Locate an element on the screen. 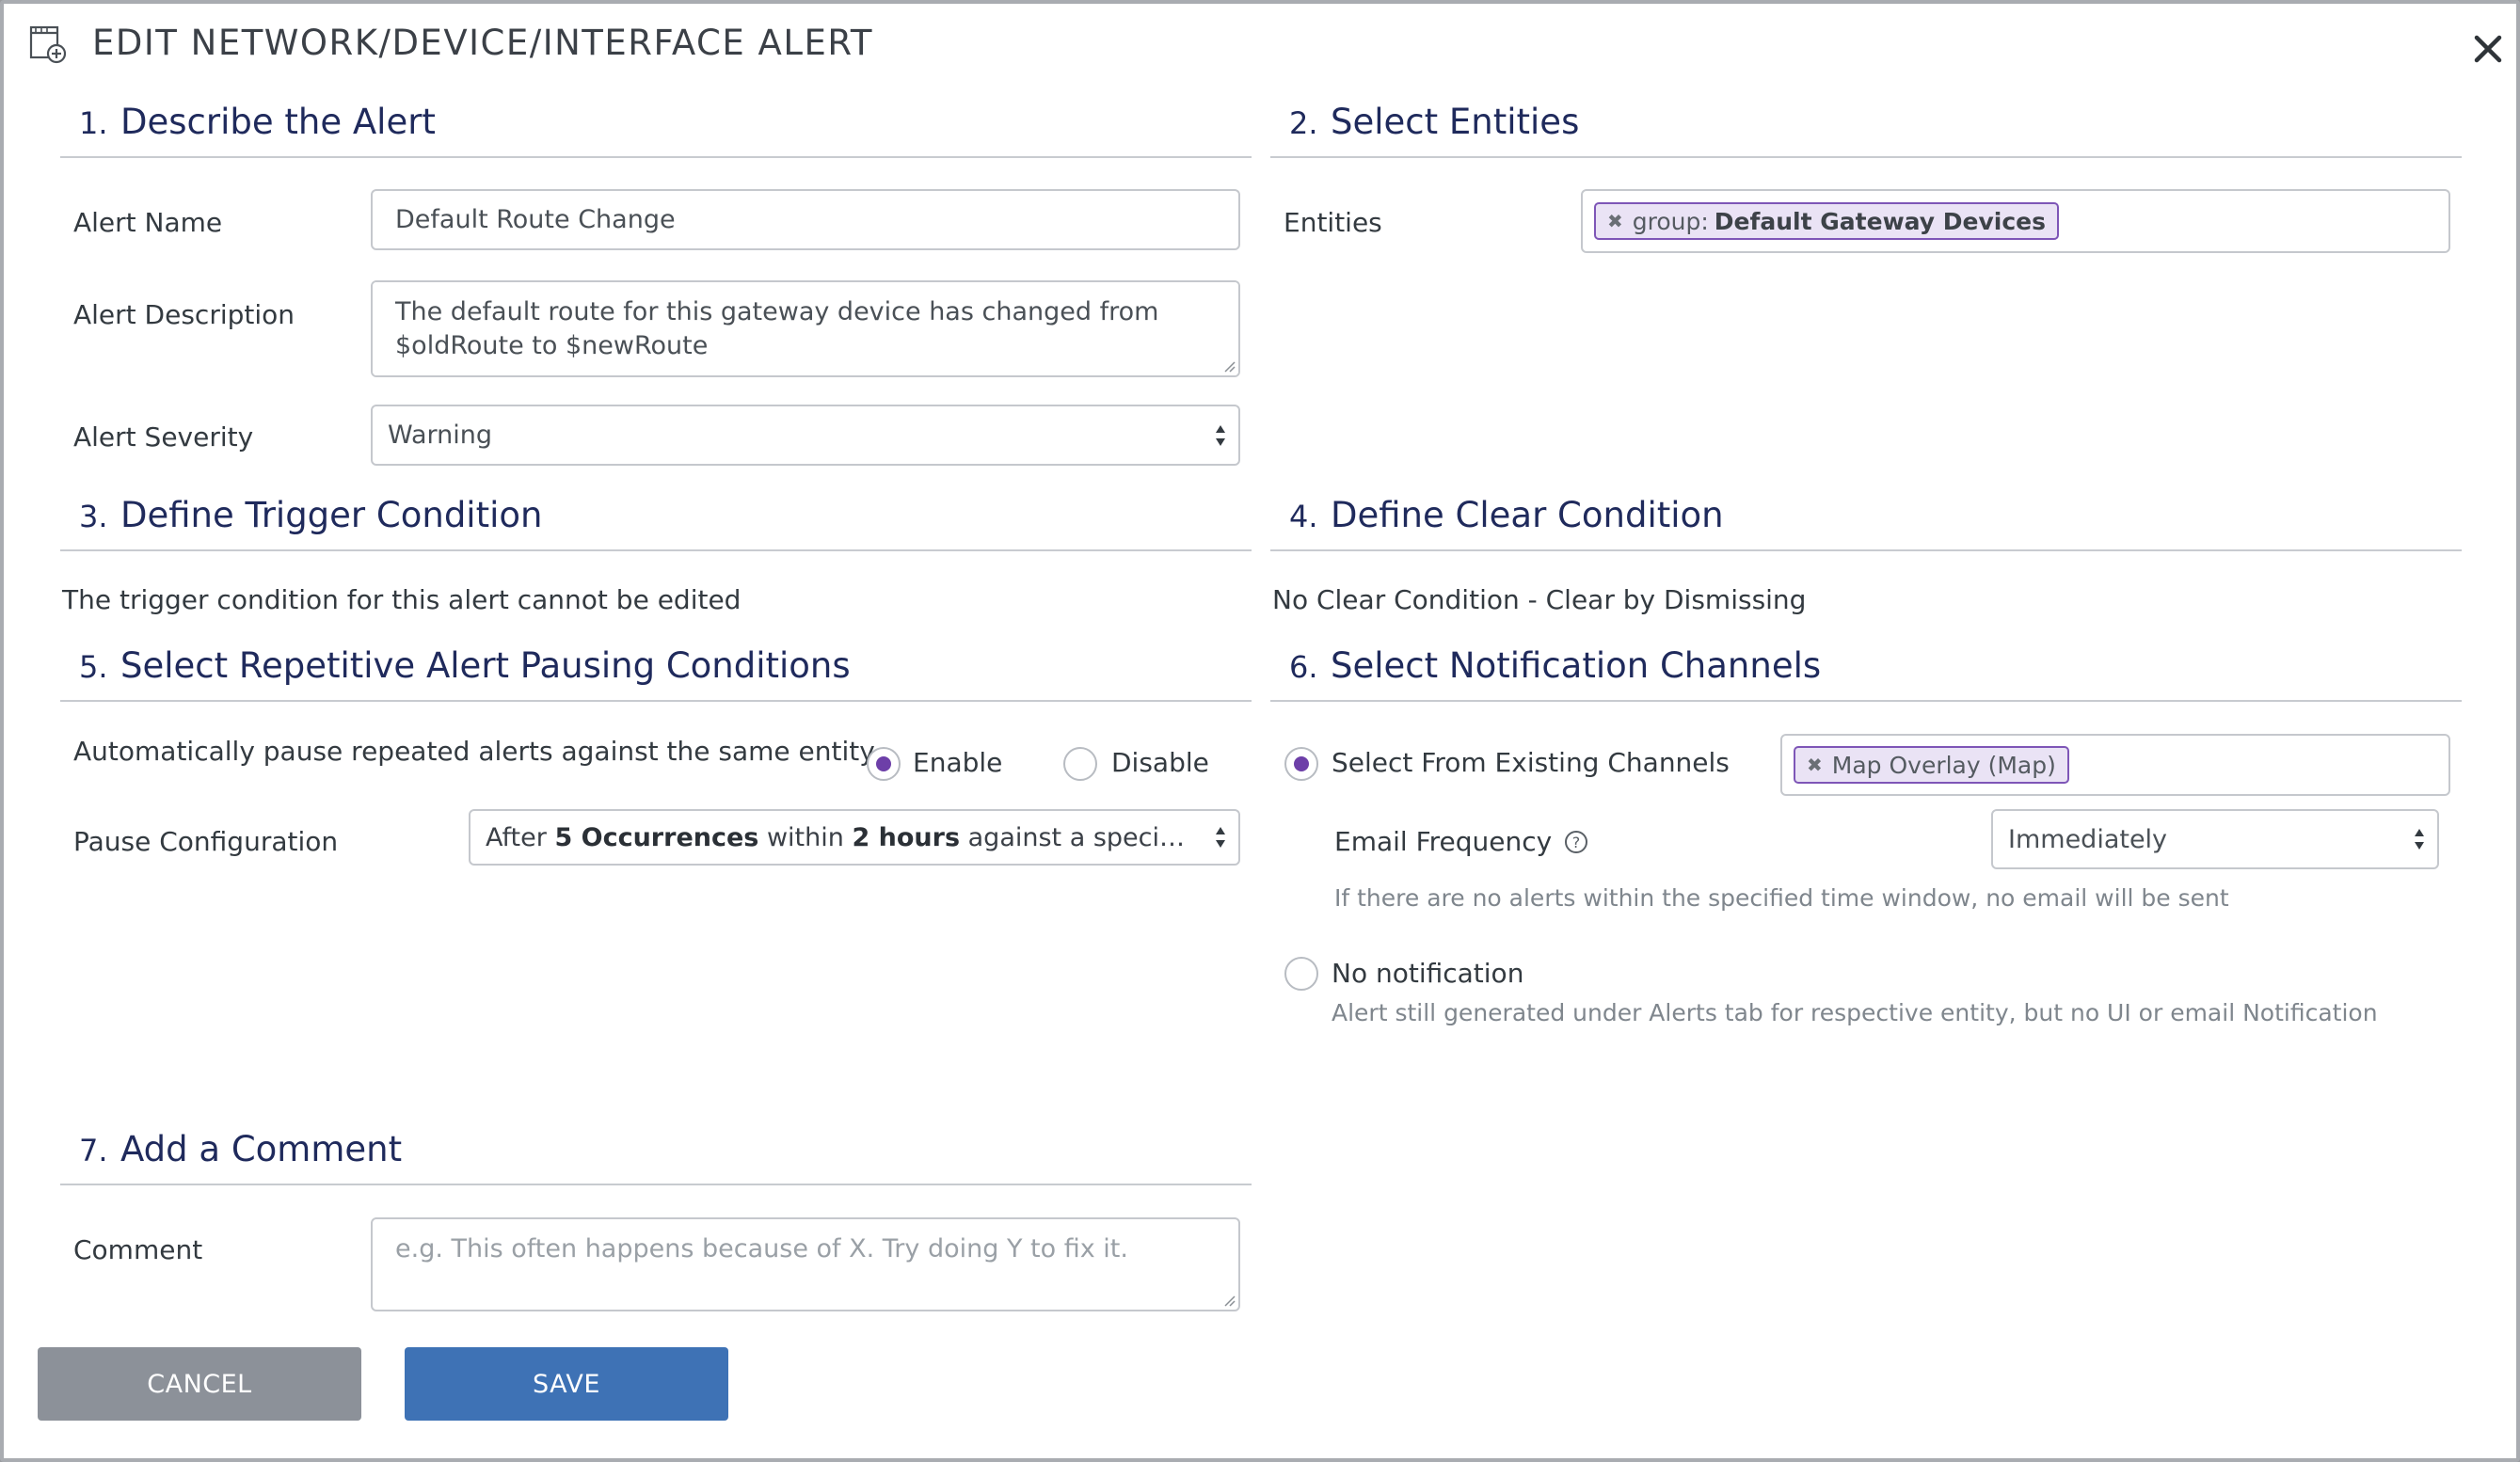 The height and width of the screenshot is (1462, 2520). email-frequency-value: Immediately is located at coordinates (2088, 839).